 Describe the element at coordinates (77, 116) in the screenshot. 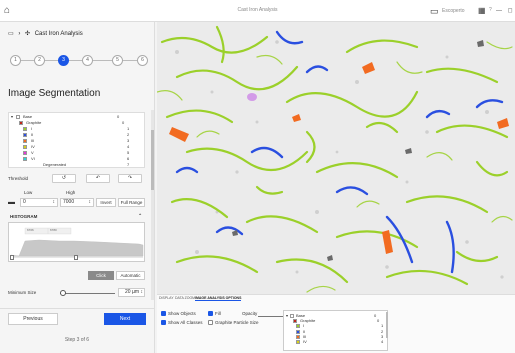

I see `legend-row: ▾ Base 0` at that location.